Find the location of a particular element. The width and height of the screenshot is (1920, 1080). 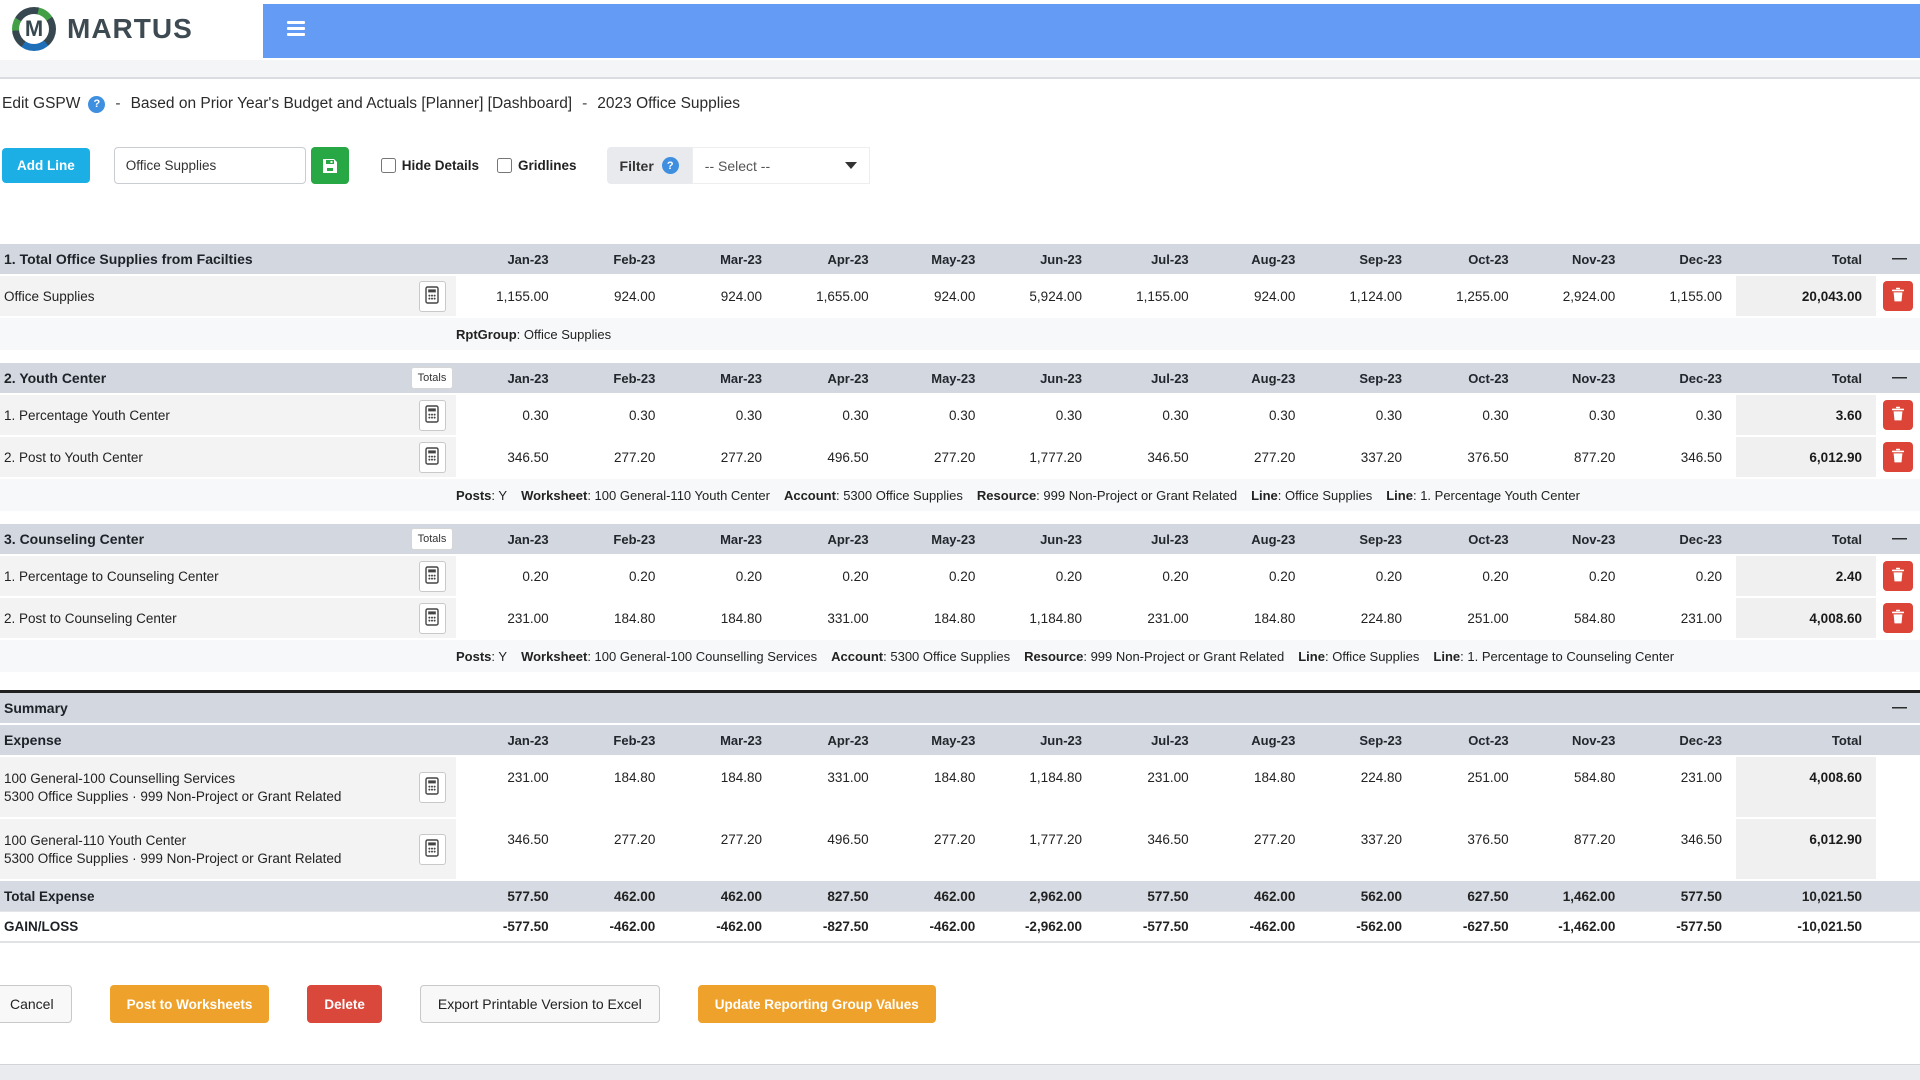

gain-loss-row-value: -462.00 is located at coordinates (952, 926).